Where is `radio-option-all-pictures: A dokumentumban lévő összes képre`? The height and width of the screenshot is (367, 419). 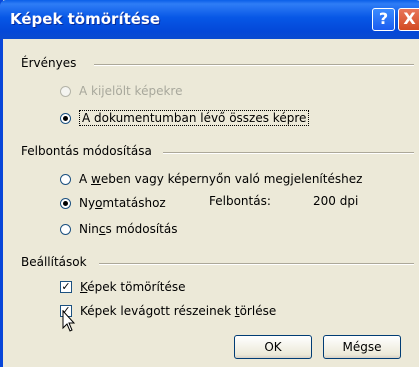
radio-option-all-pictures: A dokumentumban lévő összes képre is located at coordinates (185, 118).